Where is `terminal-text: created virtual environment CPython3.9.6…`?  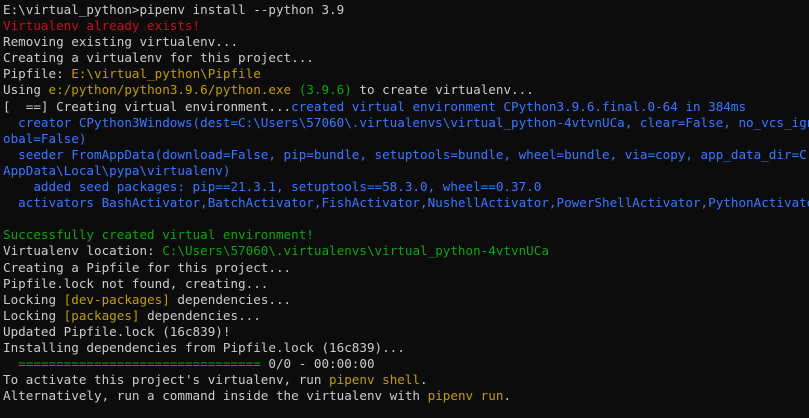
terminal-text: created virtual environment CPython3.9.6… is located at coordinates (519, 106).